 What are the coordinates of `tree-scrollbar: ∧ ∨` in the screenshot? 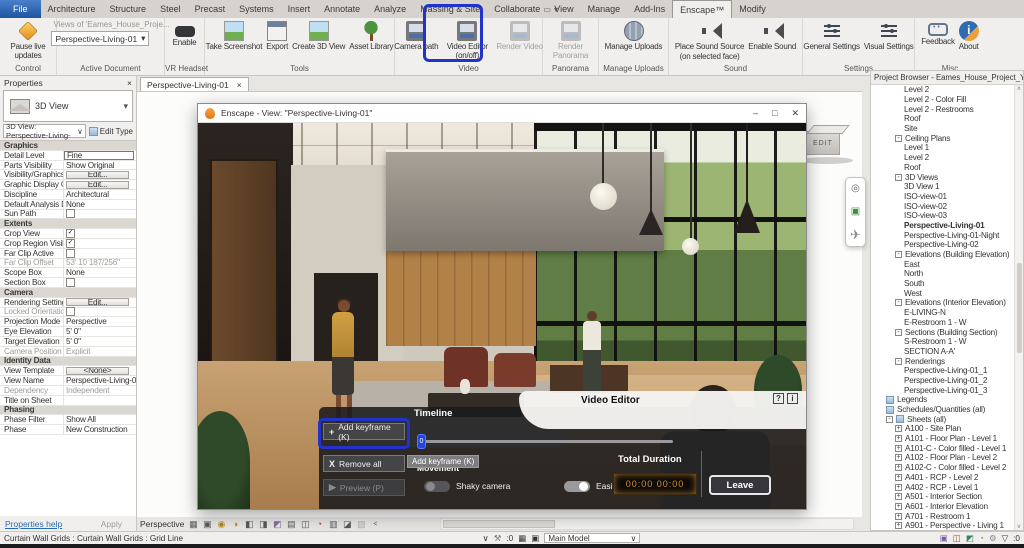 It's located at (1018, 307).